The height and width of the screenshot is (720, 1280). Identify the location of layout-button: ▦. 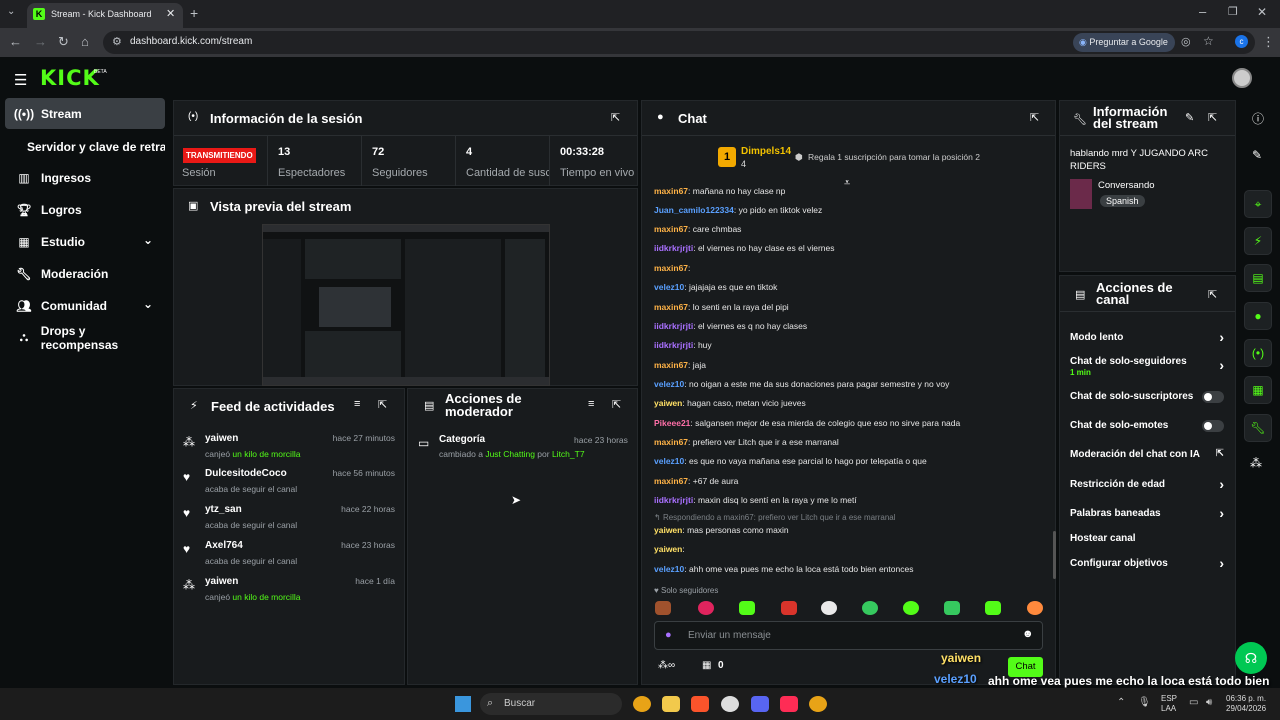
(1258, 390).